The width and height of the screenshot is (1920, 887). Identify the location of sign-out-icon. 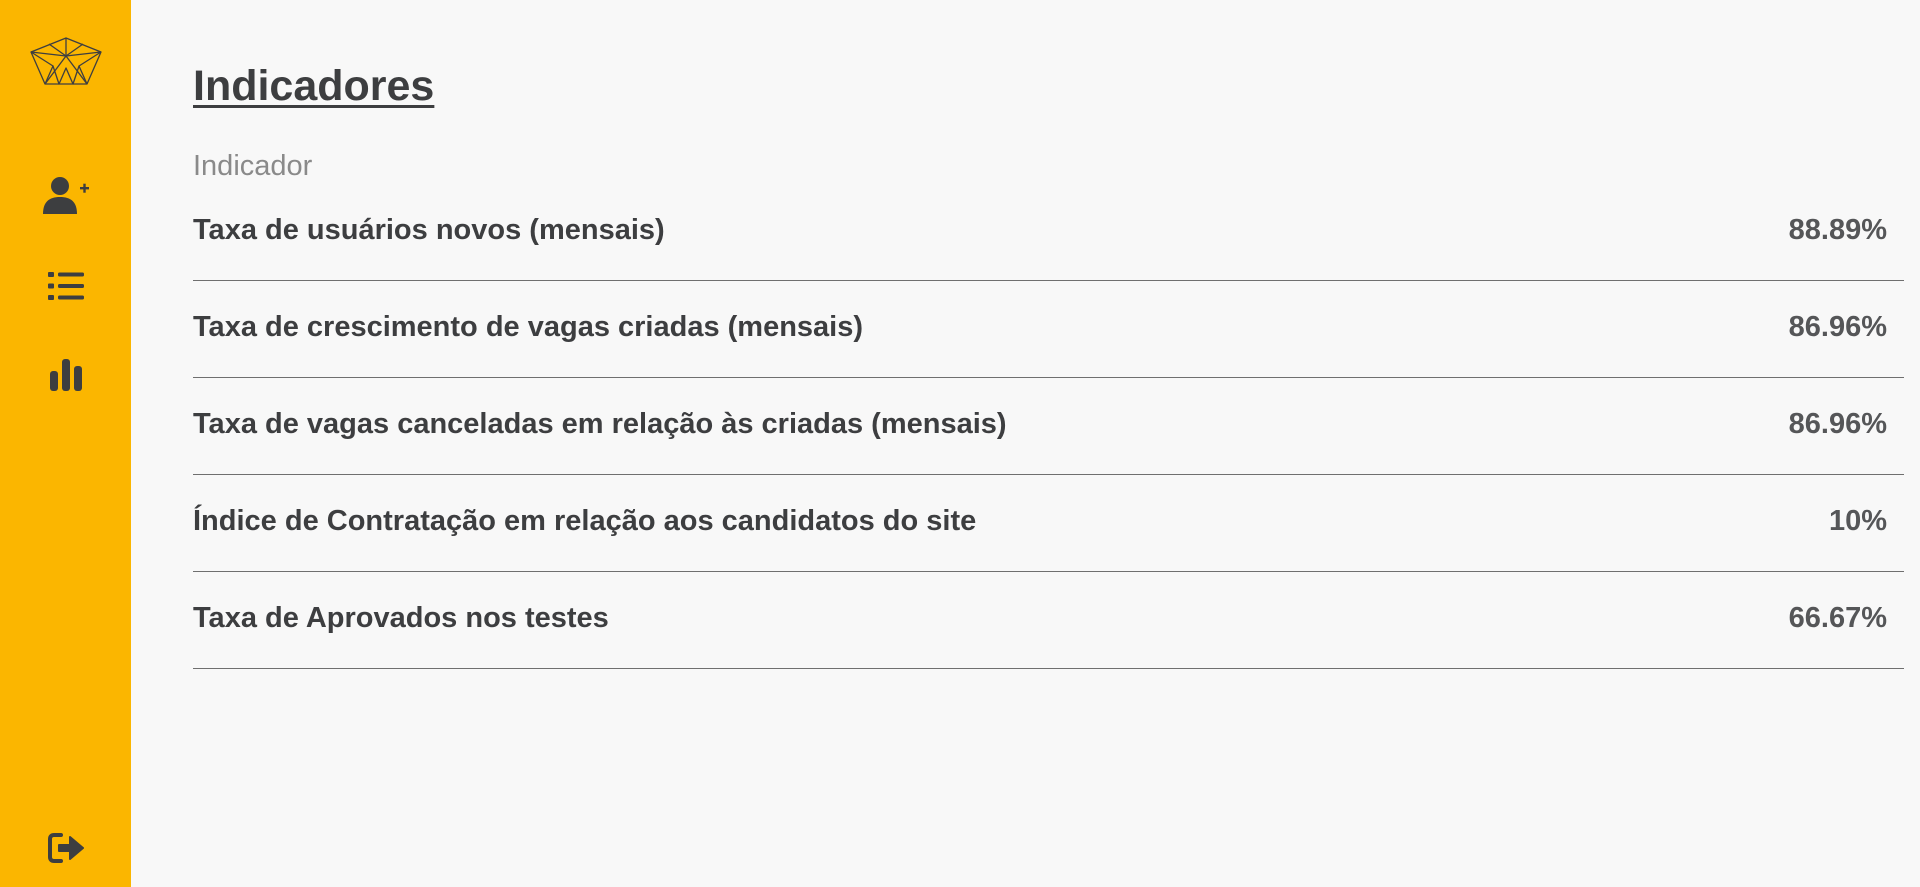
(65, 848).